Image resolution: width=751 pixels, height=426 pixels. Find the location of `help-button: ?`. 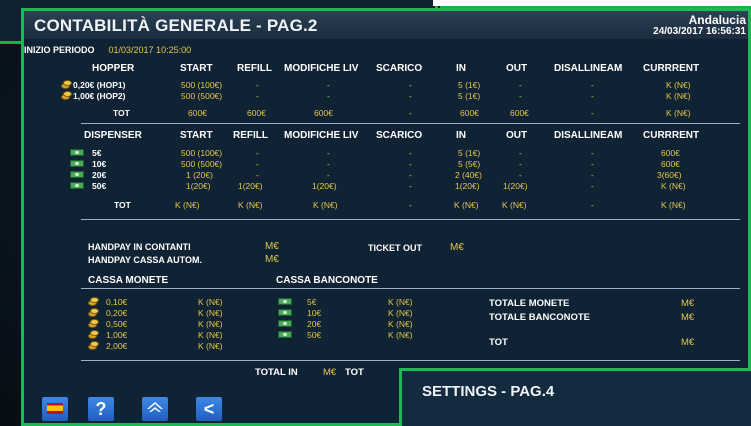

help-button: ? is located at coordinates (101, 409).